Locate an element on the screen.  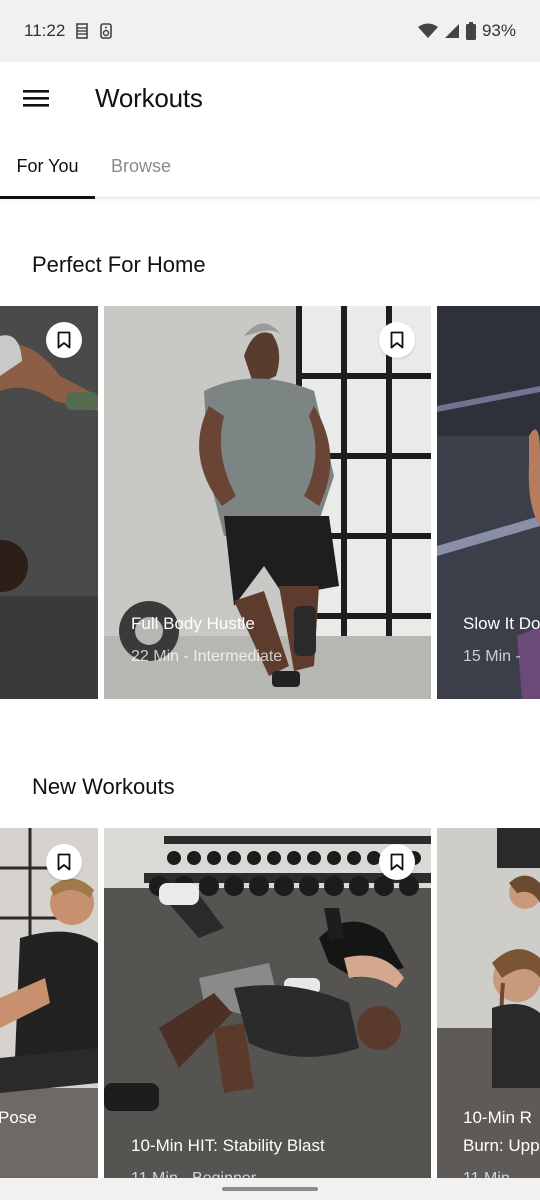
app-header: Workouts is located at coordinates (270, 98).